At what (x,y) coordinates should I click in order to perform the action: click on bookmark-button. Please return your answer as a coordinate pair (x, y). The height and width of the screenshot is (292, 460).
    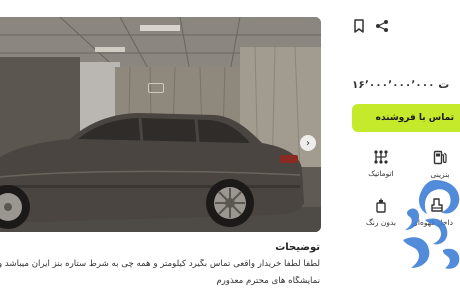
    Looking at the image, I should click on (359, 26).